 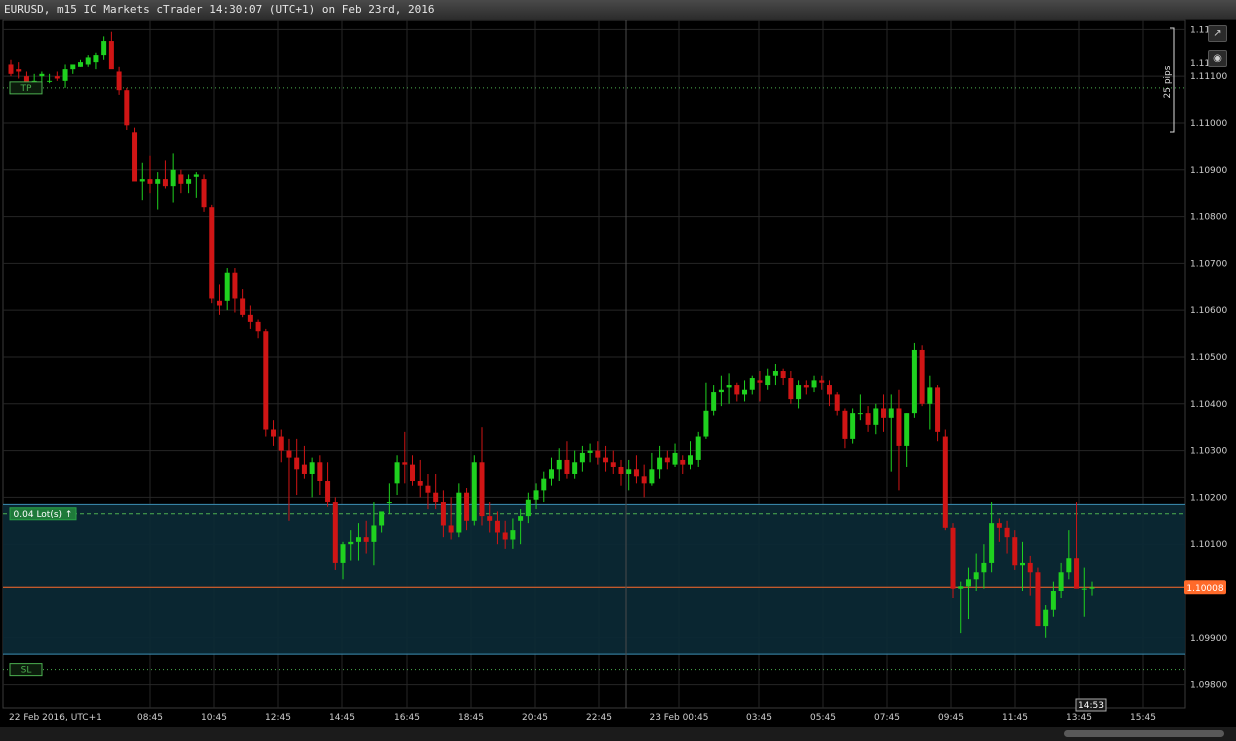 I want to click on price-tick-label: 1.10300, so click(x=1208, y=452).